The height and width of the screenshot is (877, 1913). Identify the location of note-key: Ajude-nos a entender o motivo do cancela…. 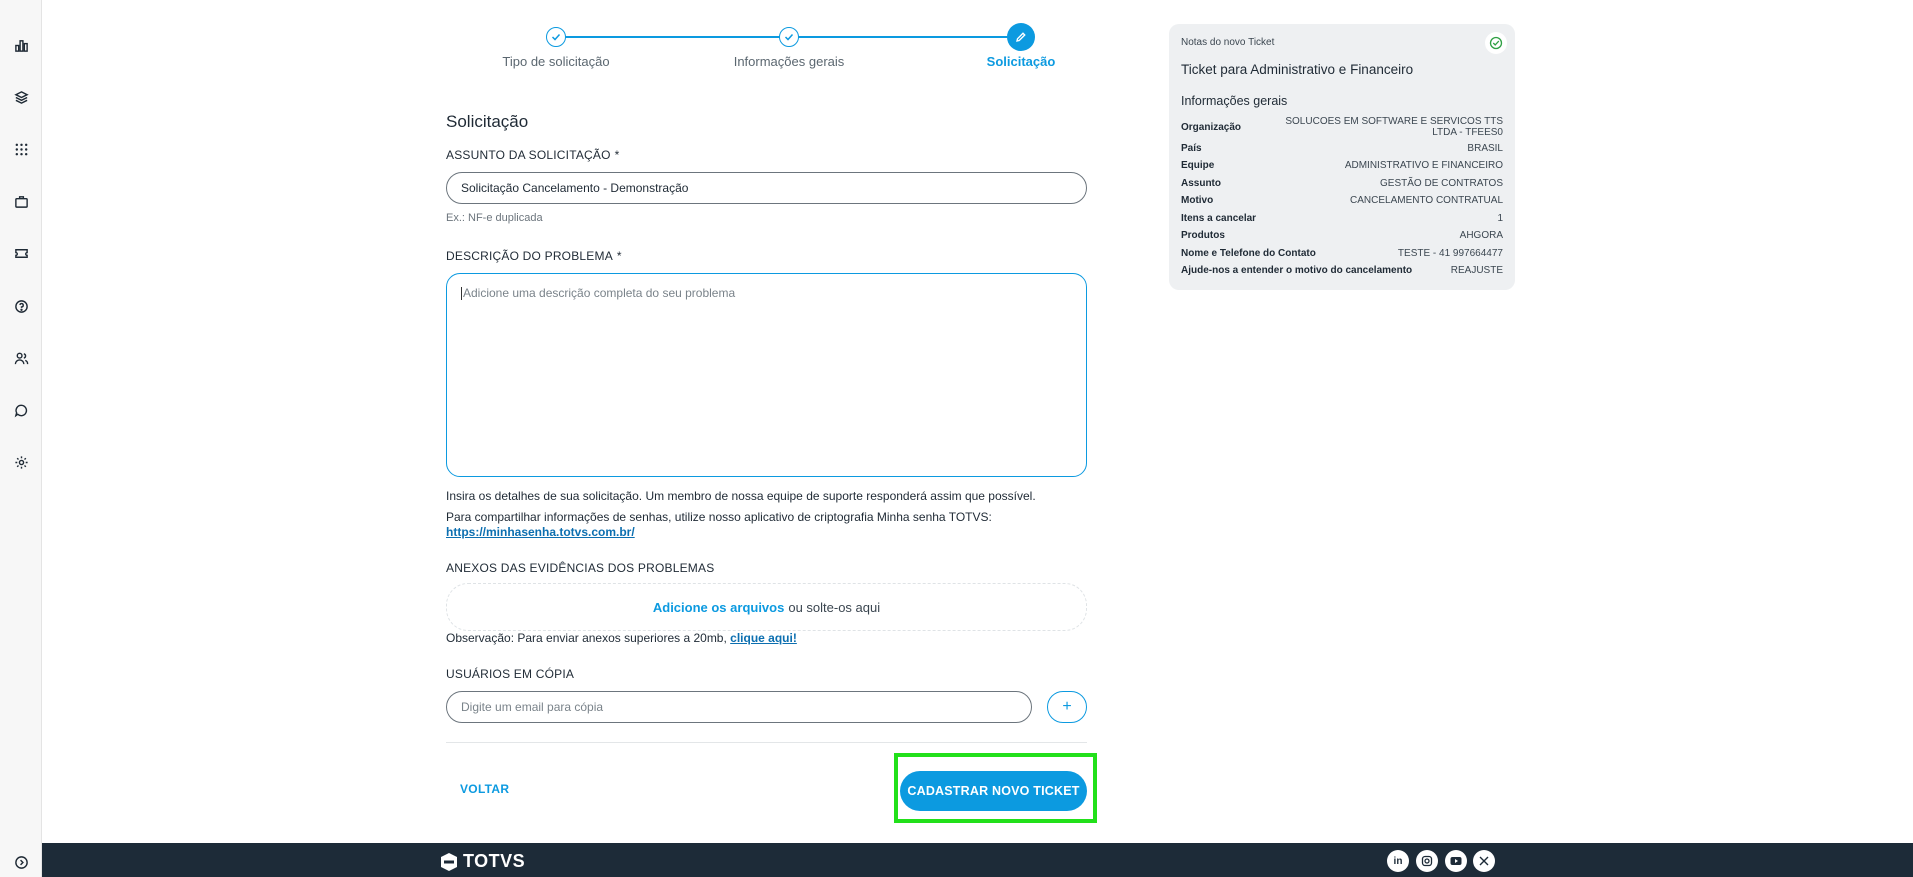
(1297, 270).